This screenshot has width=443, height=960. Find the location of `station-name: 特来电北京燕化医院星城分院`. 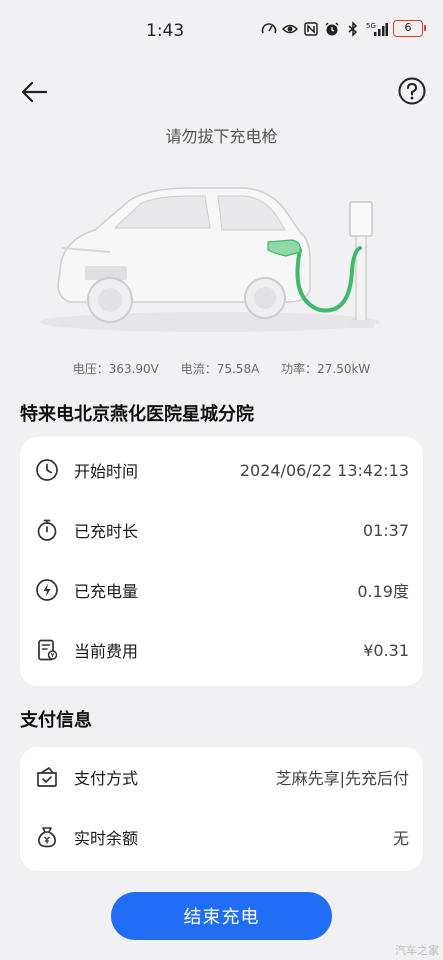

station-name: 特来电北京燕化医院星城分院 is located at coordinates (137, 414).